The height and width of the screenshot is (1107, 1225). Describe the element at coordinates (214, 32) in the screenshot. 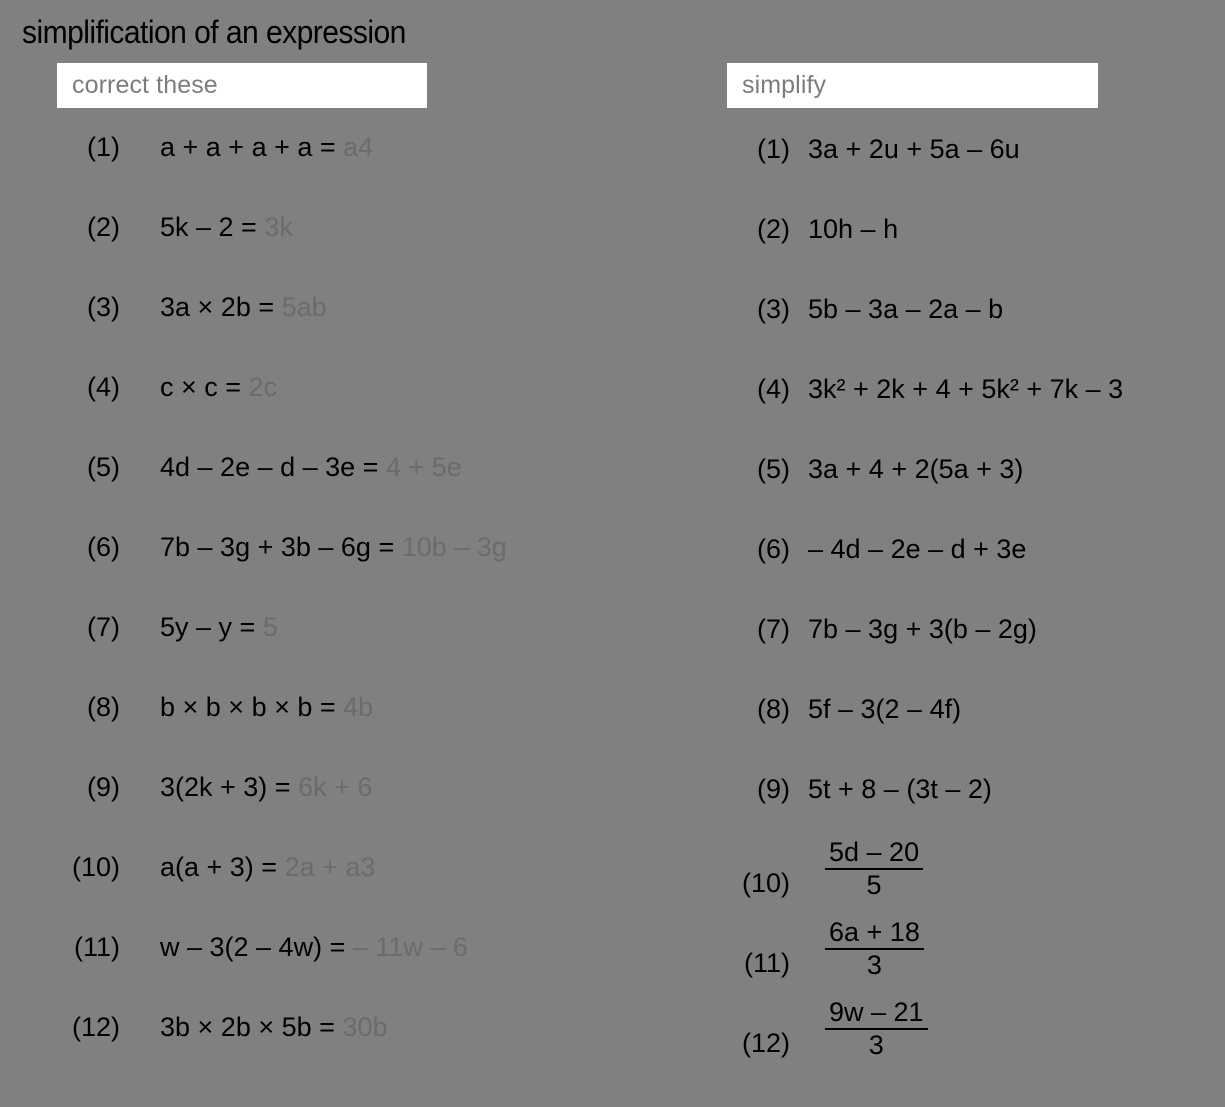

I see `page-title: simplification of an expression` at that location.